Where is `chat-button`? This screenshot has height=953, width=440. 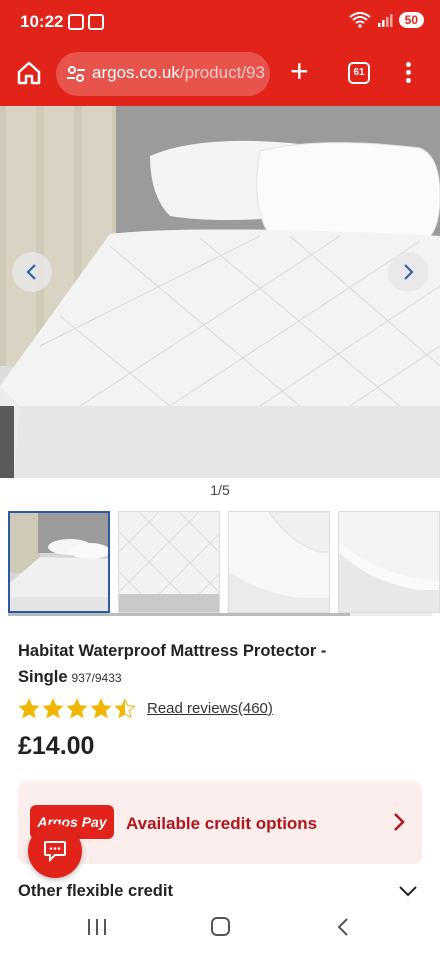 chat-button is located at coordinates (55, 851).